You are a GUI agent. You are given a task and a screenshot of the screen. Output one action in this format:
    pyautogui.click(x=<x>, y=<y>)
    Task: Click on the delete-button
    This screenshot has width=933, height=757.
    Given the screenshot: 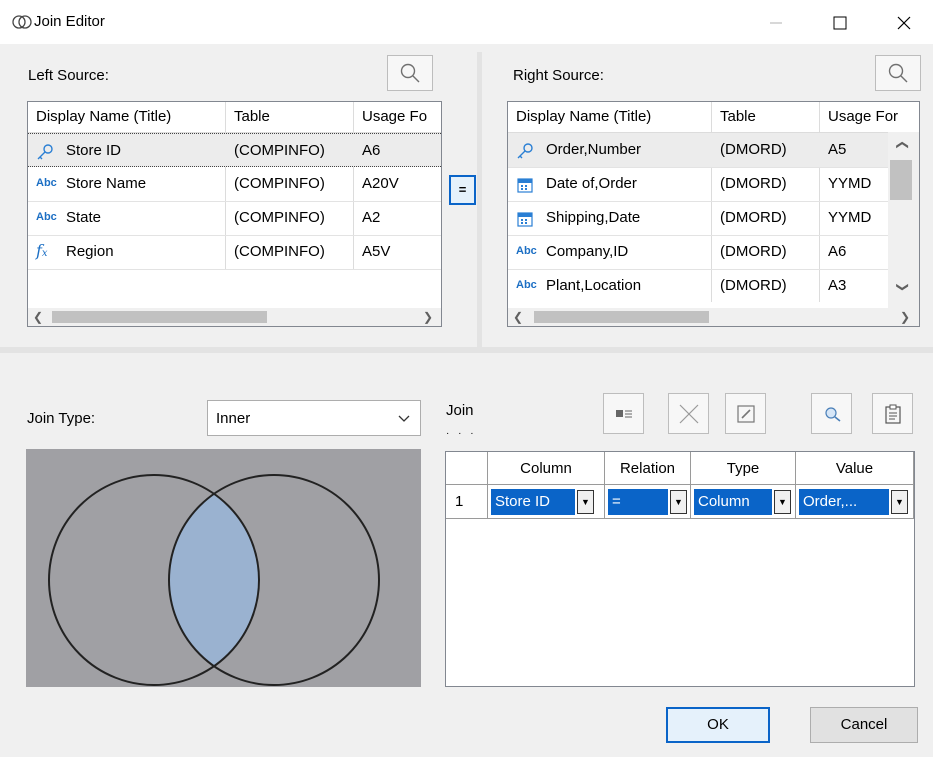 What is the action you would take?
    pyautogui.click(x=688, y=413)
    